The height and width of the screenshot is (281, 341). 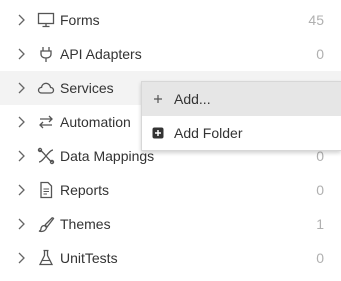 What do you see at coordinates (158, 99) in the screenshot?
I see `plus-icon` at bounding box center [158, 99].